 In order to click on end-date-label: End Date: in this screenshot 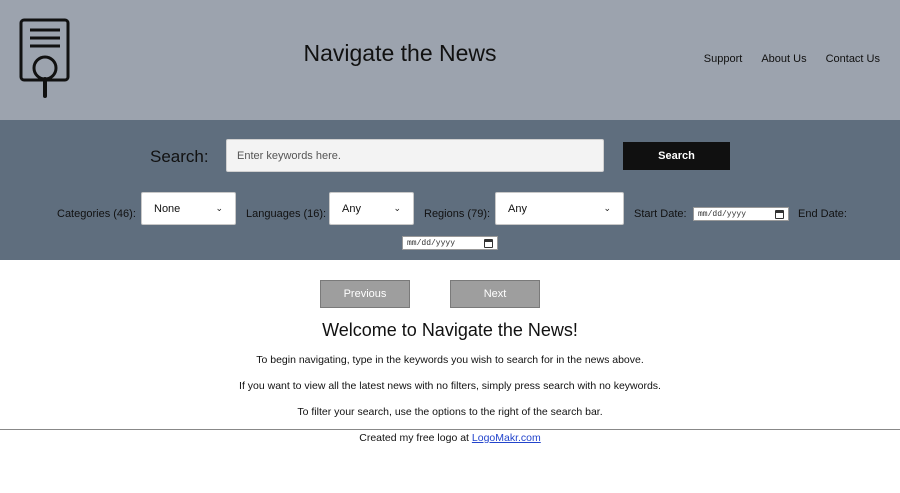, I will do `click(822, 214)`.